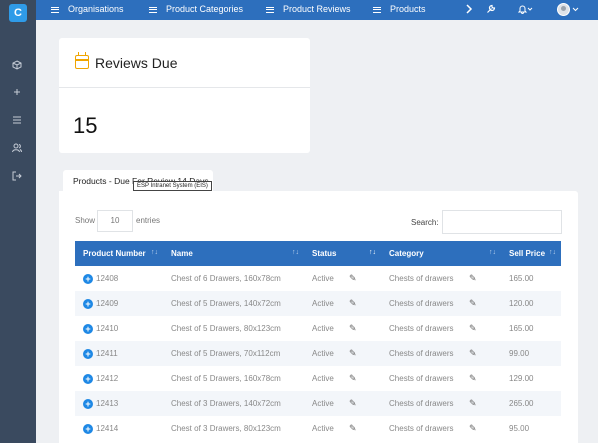 The image size is (598, 443). I want to click on product-number-cell: +12410, so click(119, 328).